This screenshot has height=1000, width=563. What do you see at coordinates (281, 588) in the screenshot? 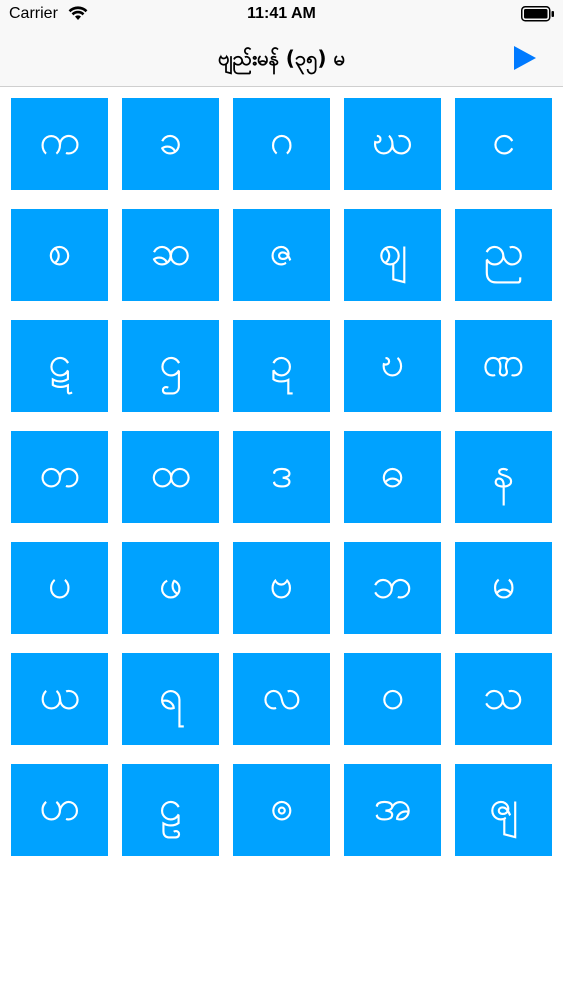
I see `letter-tile: ဗ` at bounding box center [281, 588].